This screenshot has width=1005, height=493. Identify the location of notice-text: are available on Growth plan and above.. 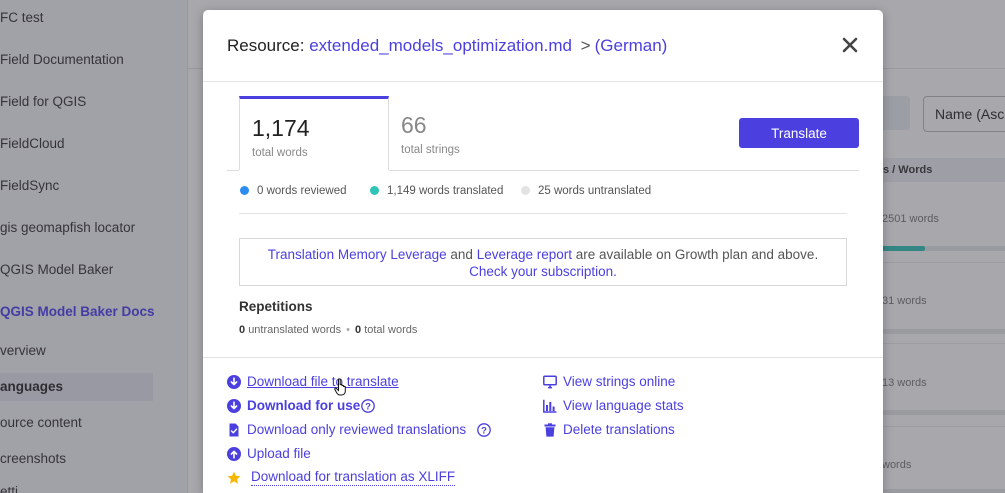
(697, 254).